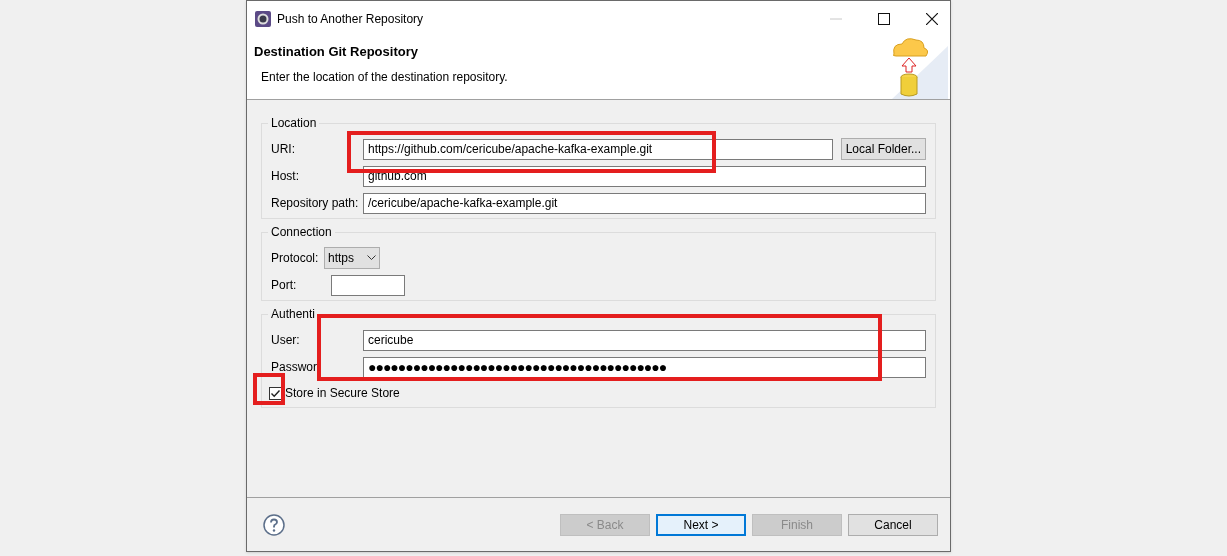  Describe the element at coordinates (352, 258) in the screenshot. I see `protocol-dropdown: https` at that location.